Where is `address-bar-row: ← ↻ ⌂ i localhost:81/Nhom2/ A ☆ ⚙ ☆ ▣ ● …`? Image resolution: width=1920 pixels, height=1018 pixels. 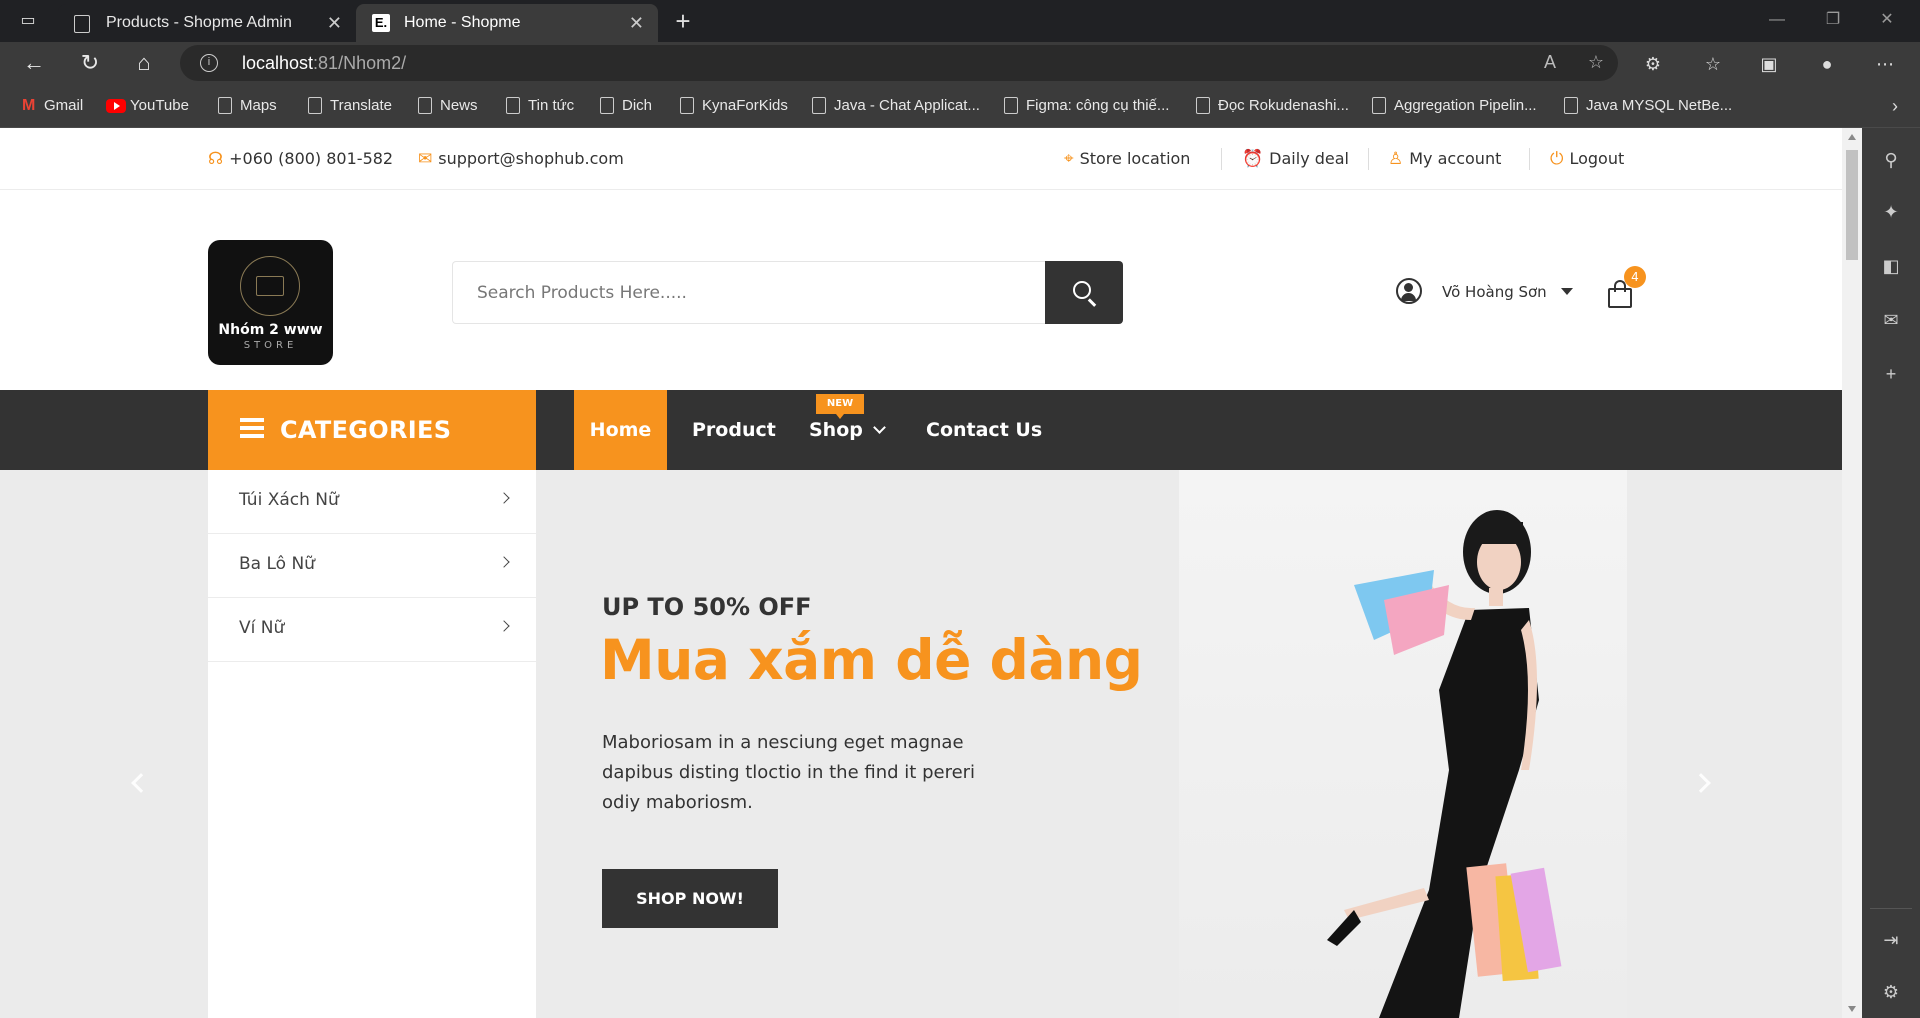
address-bar-row: ← ↻ ⌂ i localhost:81/Nhom2/ A ☆ ⚙ ☆ ▣ ● … is located at coordinates (960, 63).